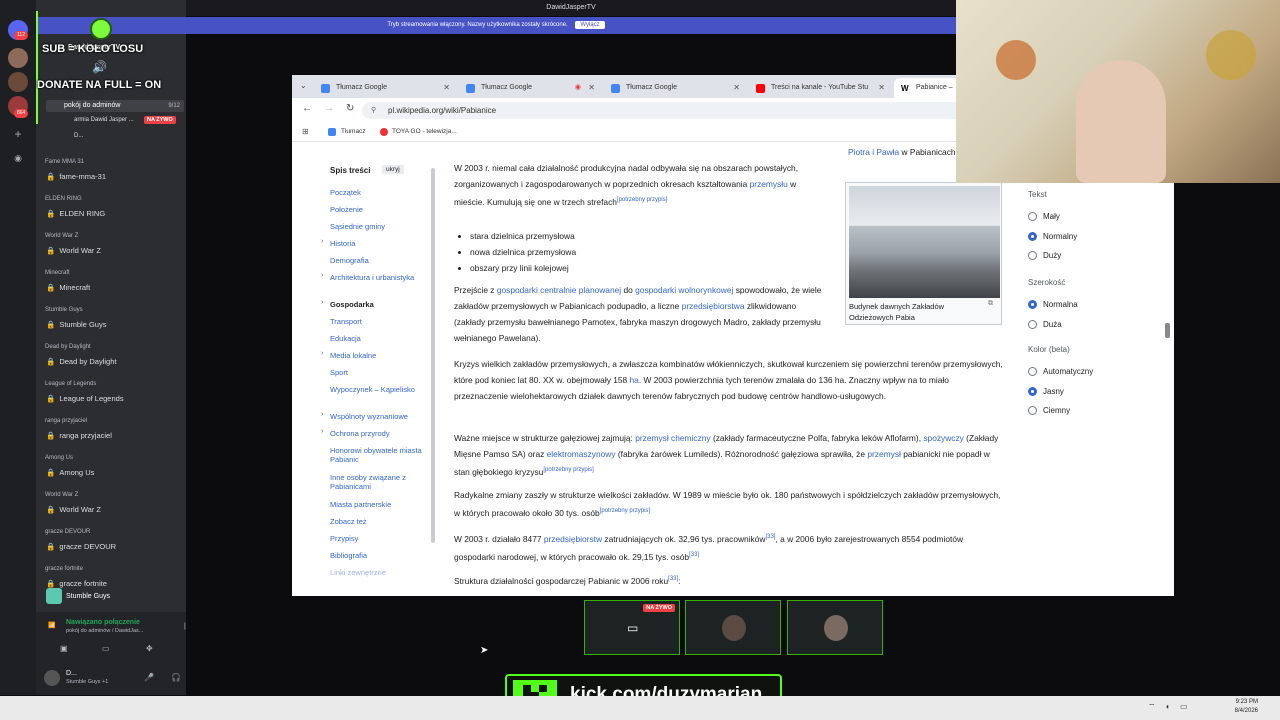 The width and height of the screenshot is (1280, 720). What do you see at coordinates (634, 380) in the screenshot?
I see `article-link: ha` at bounding box center [634, 380].